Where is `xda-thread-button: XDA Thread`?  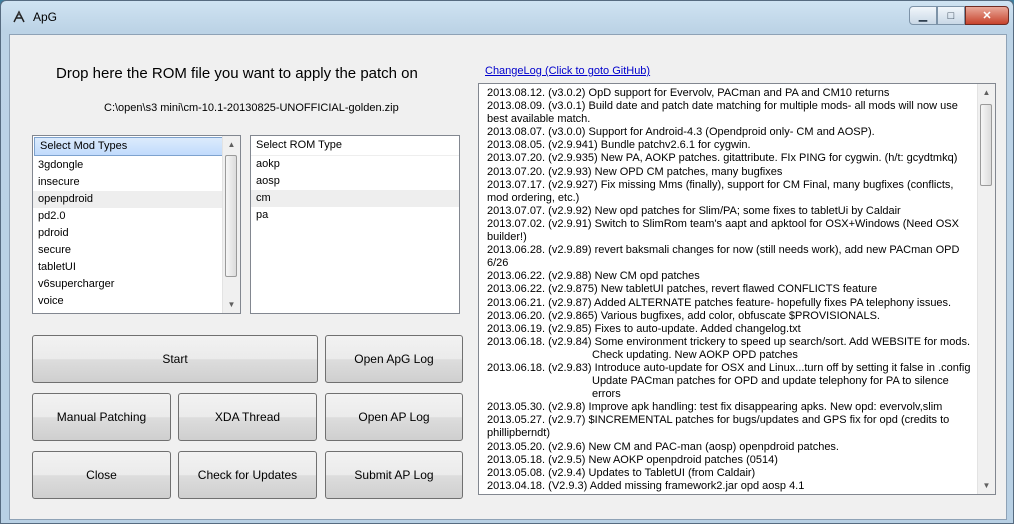 xda-thread-button: XDA Thread is located at coordinates (247, 417).